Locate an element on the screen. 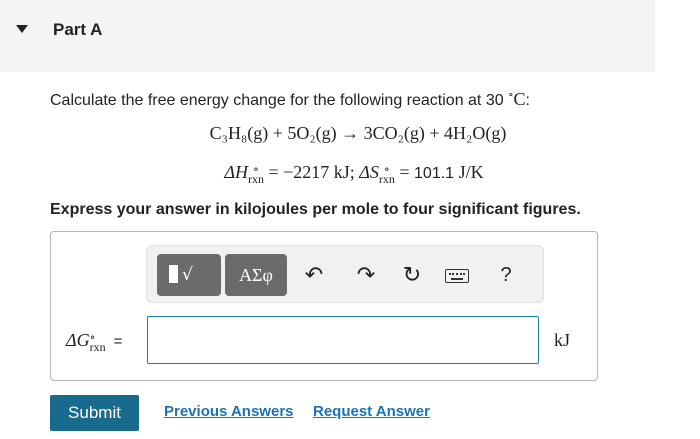 Image resolution: width=700 pixels, height=439 pixels. redo-icon: ↷ is located at coordinates (366, 275).